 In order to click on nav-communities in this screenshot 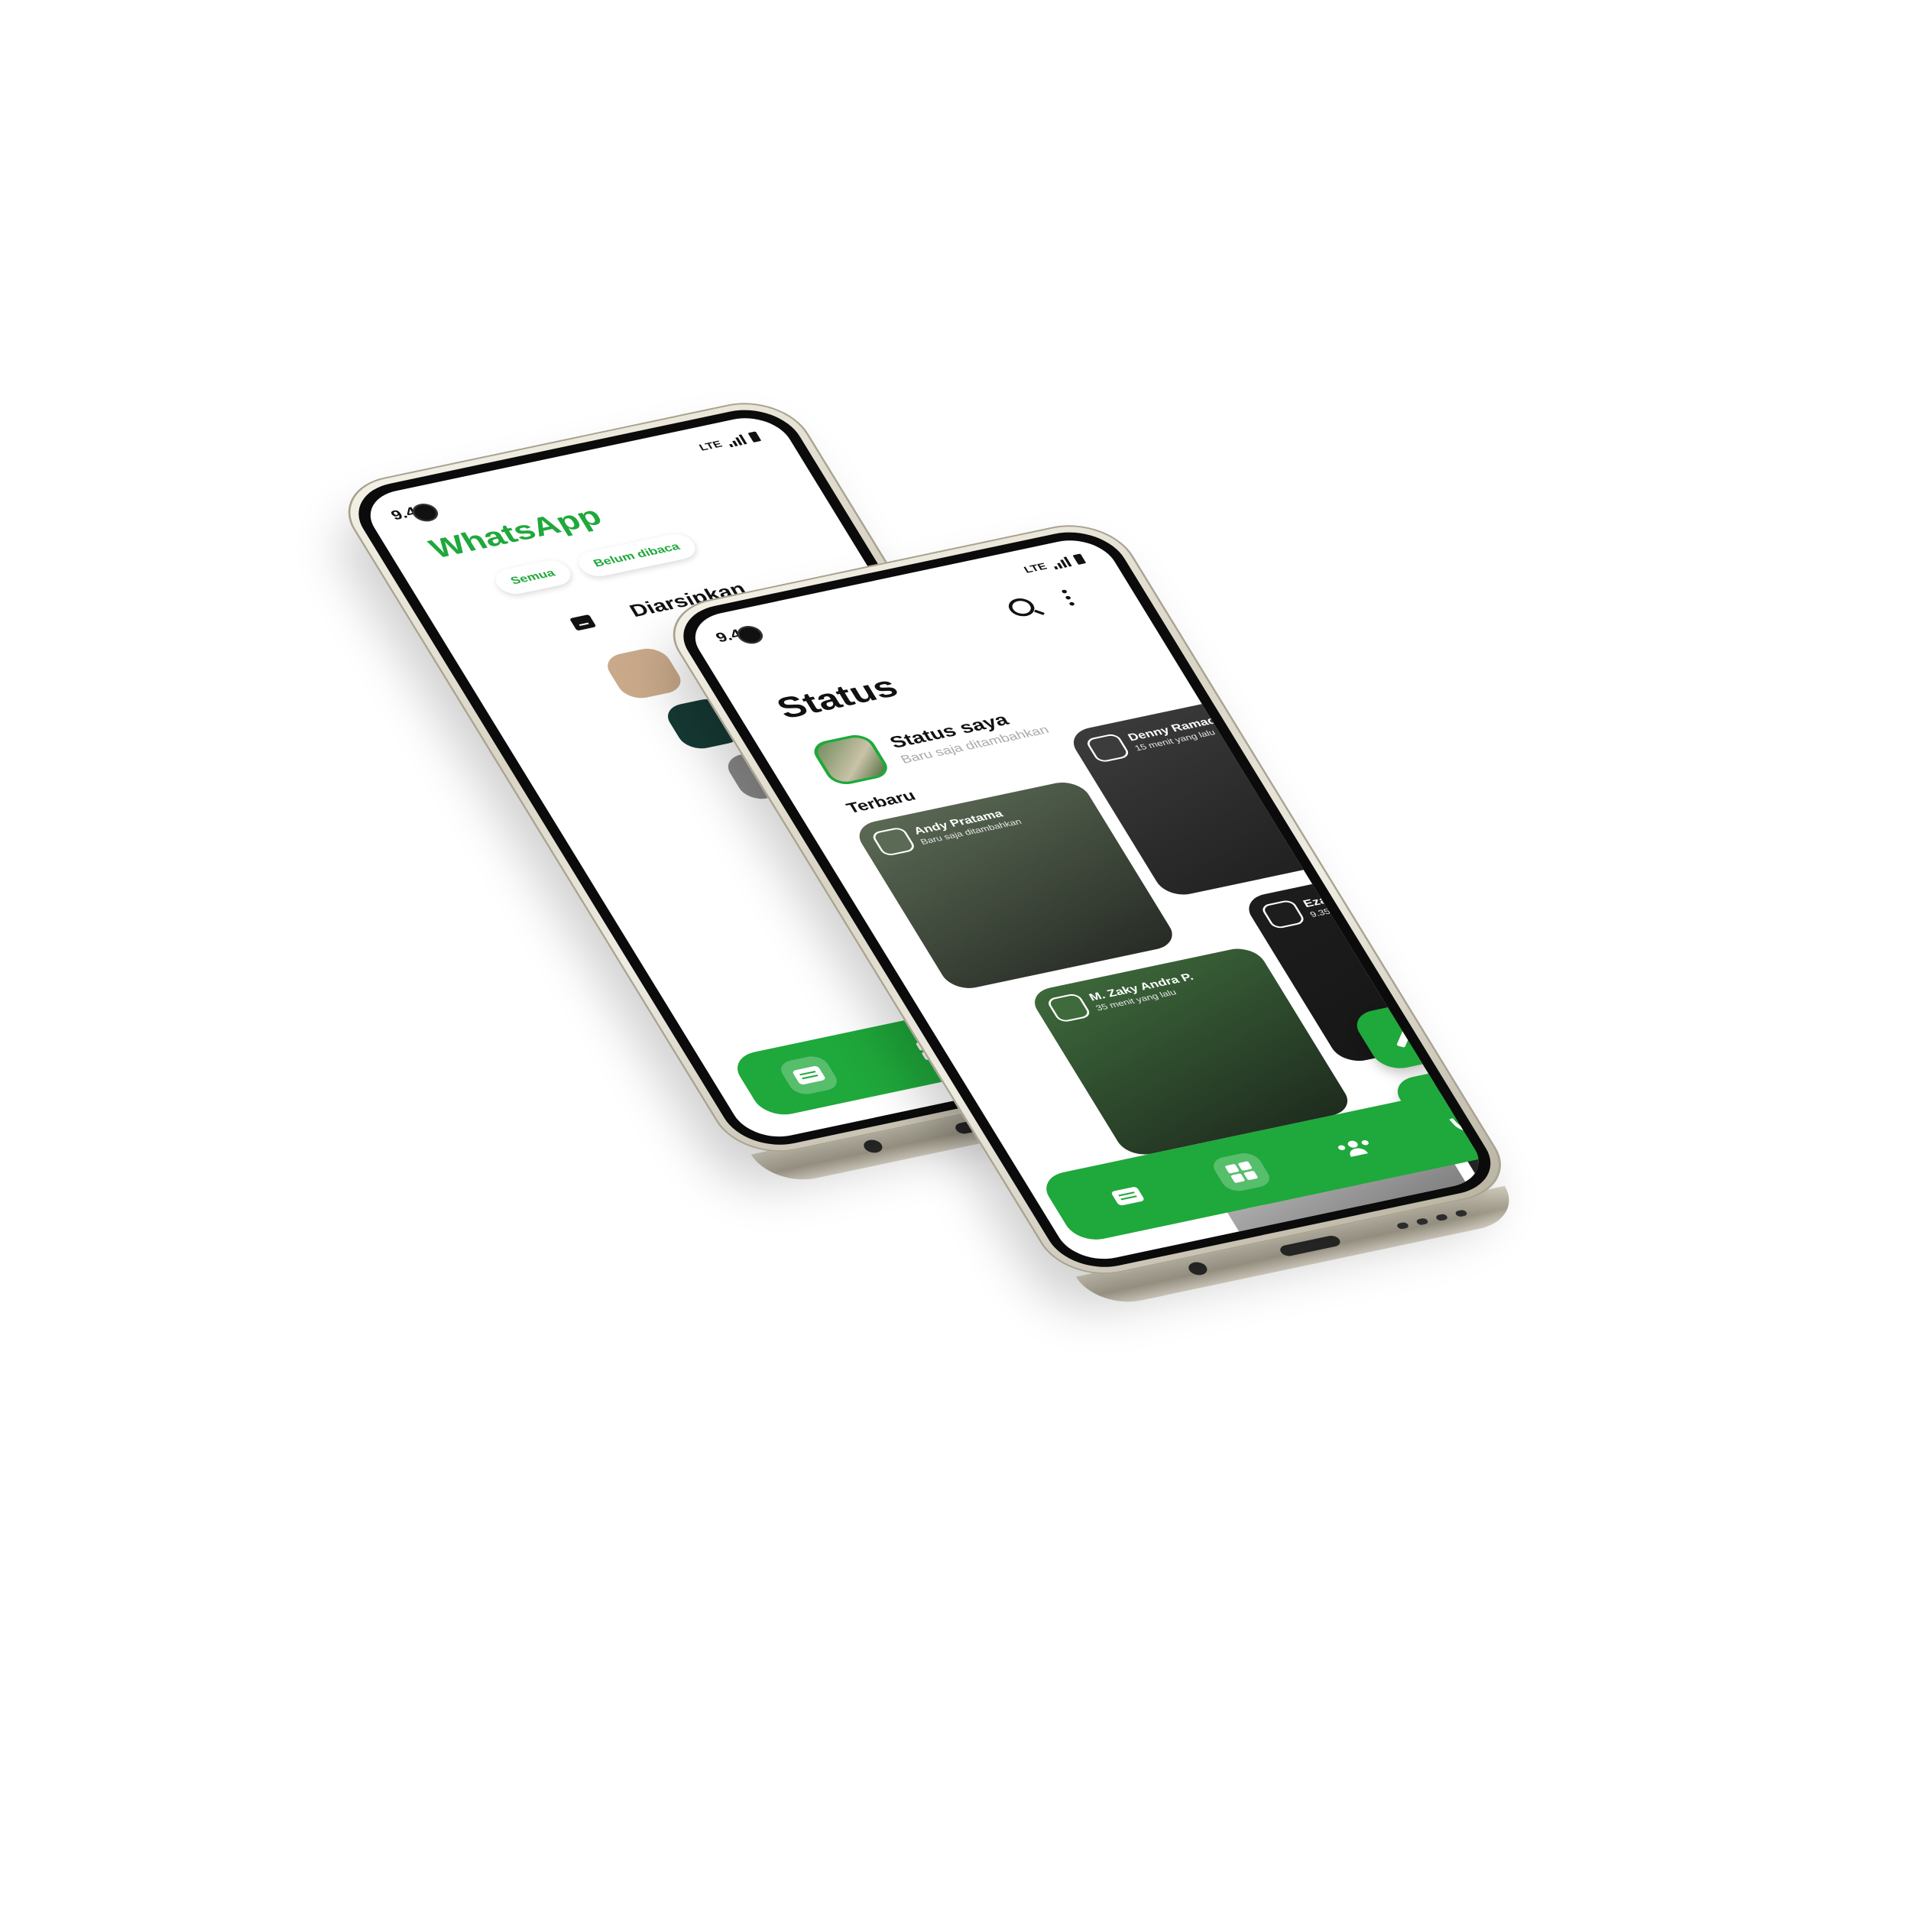, I will do `click(1355, 1147)`.